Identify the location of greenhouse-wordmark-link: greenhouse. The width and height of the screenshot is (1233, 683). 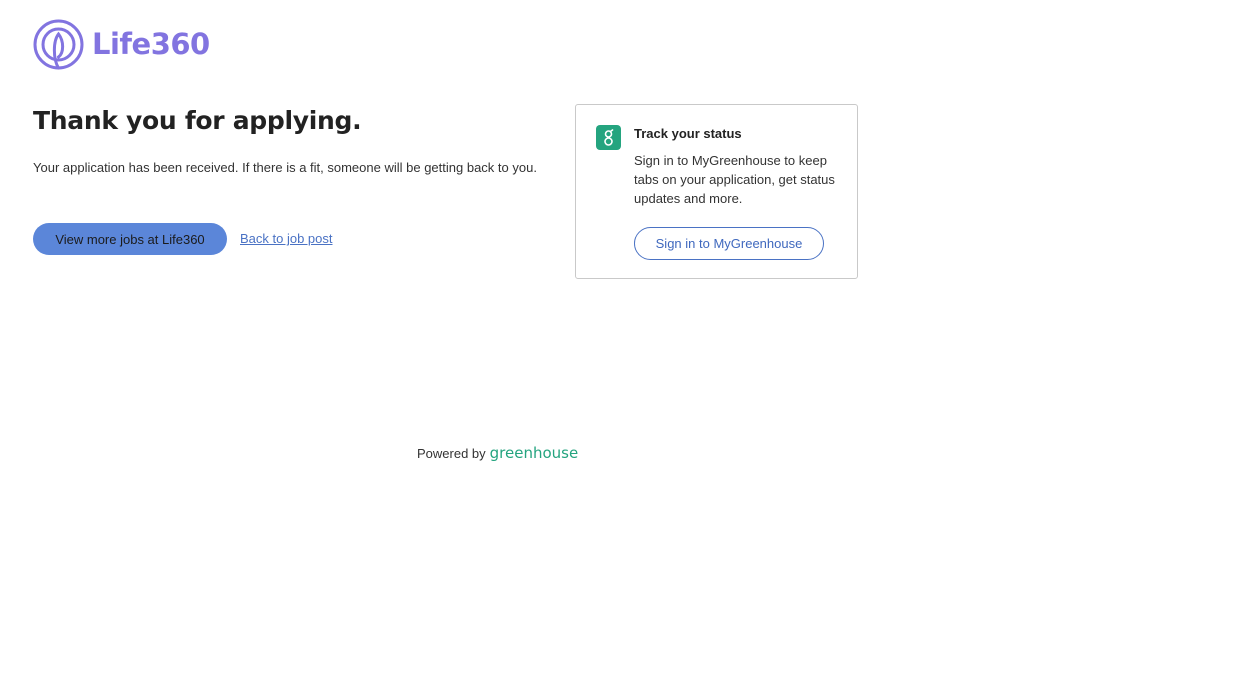
(534, 453).